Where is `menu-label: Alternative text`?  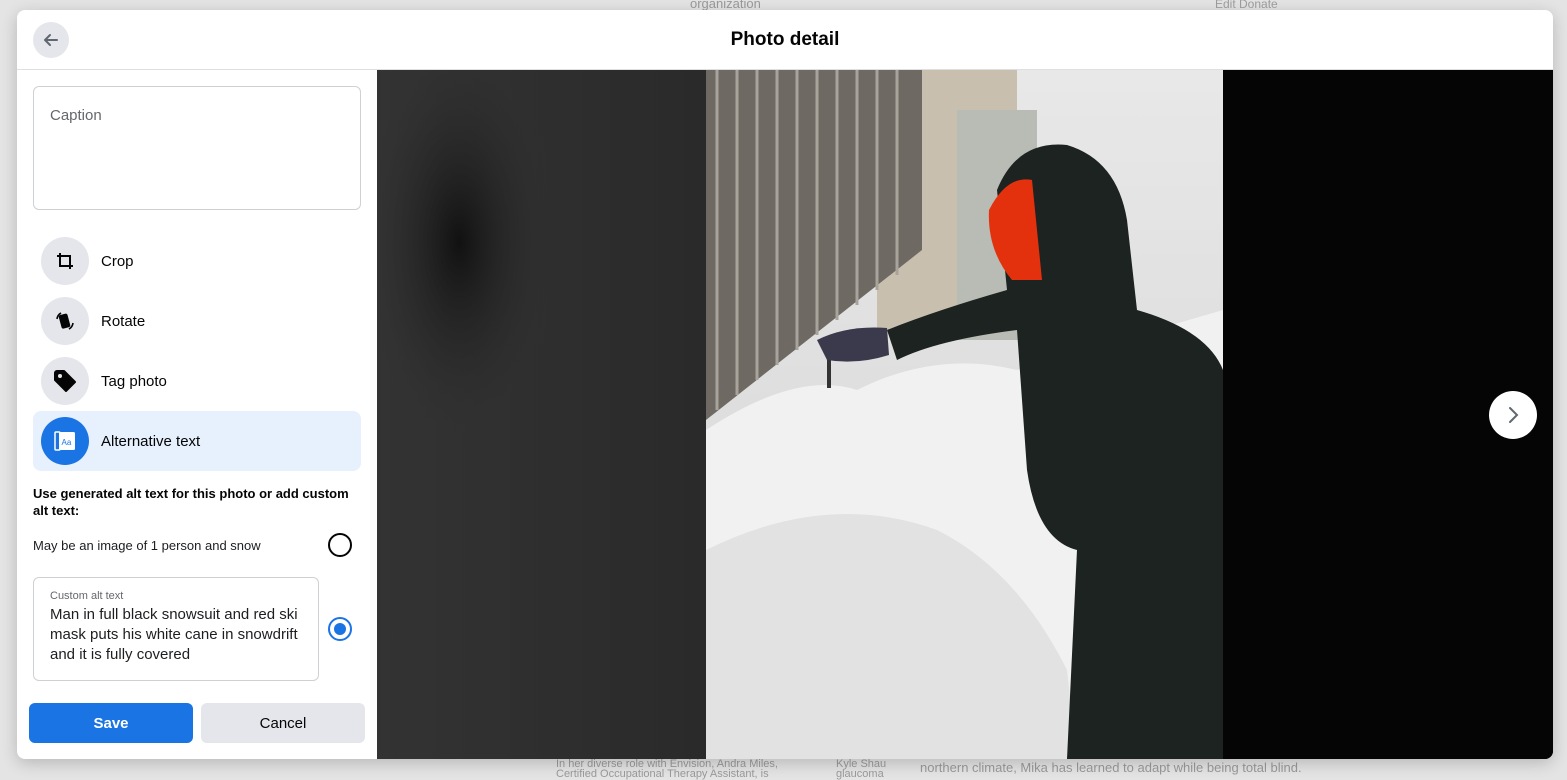 menu-label: Alternative text is located at coordinates (151, 441).